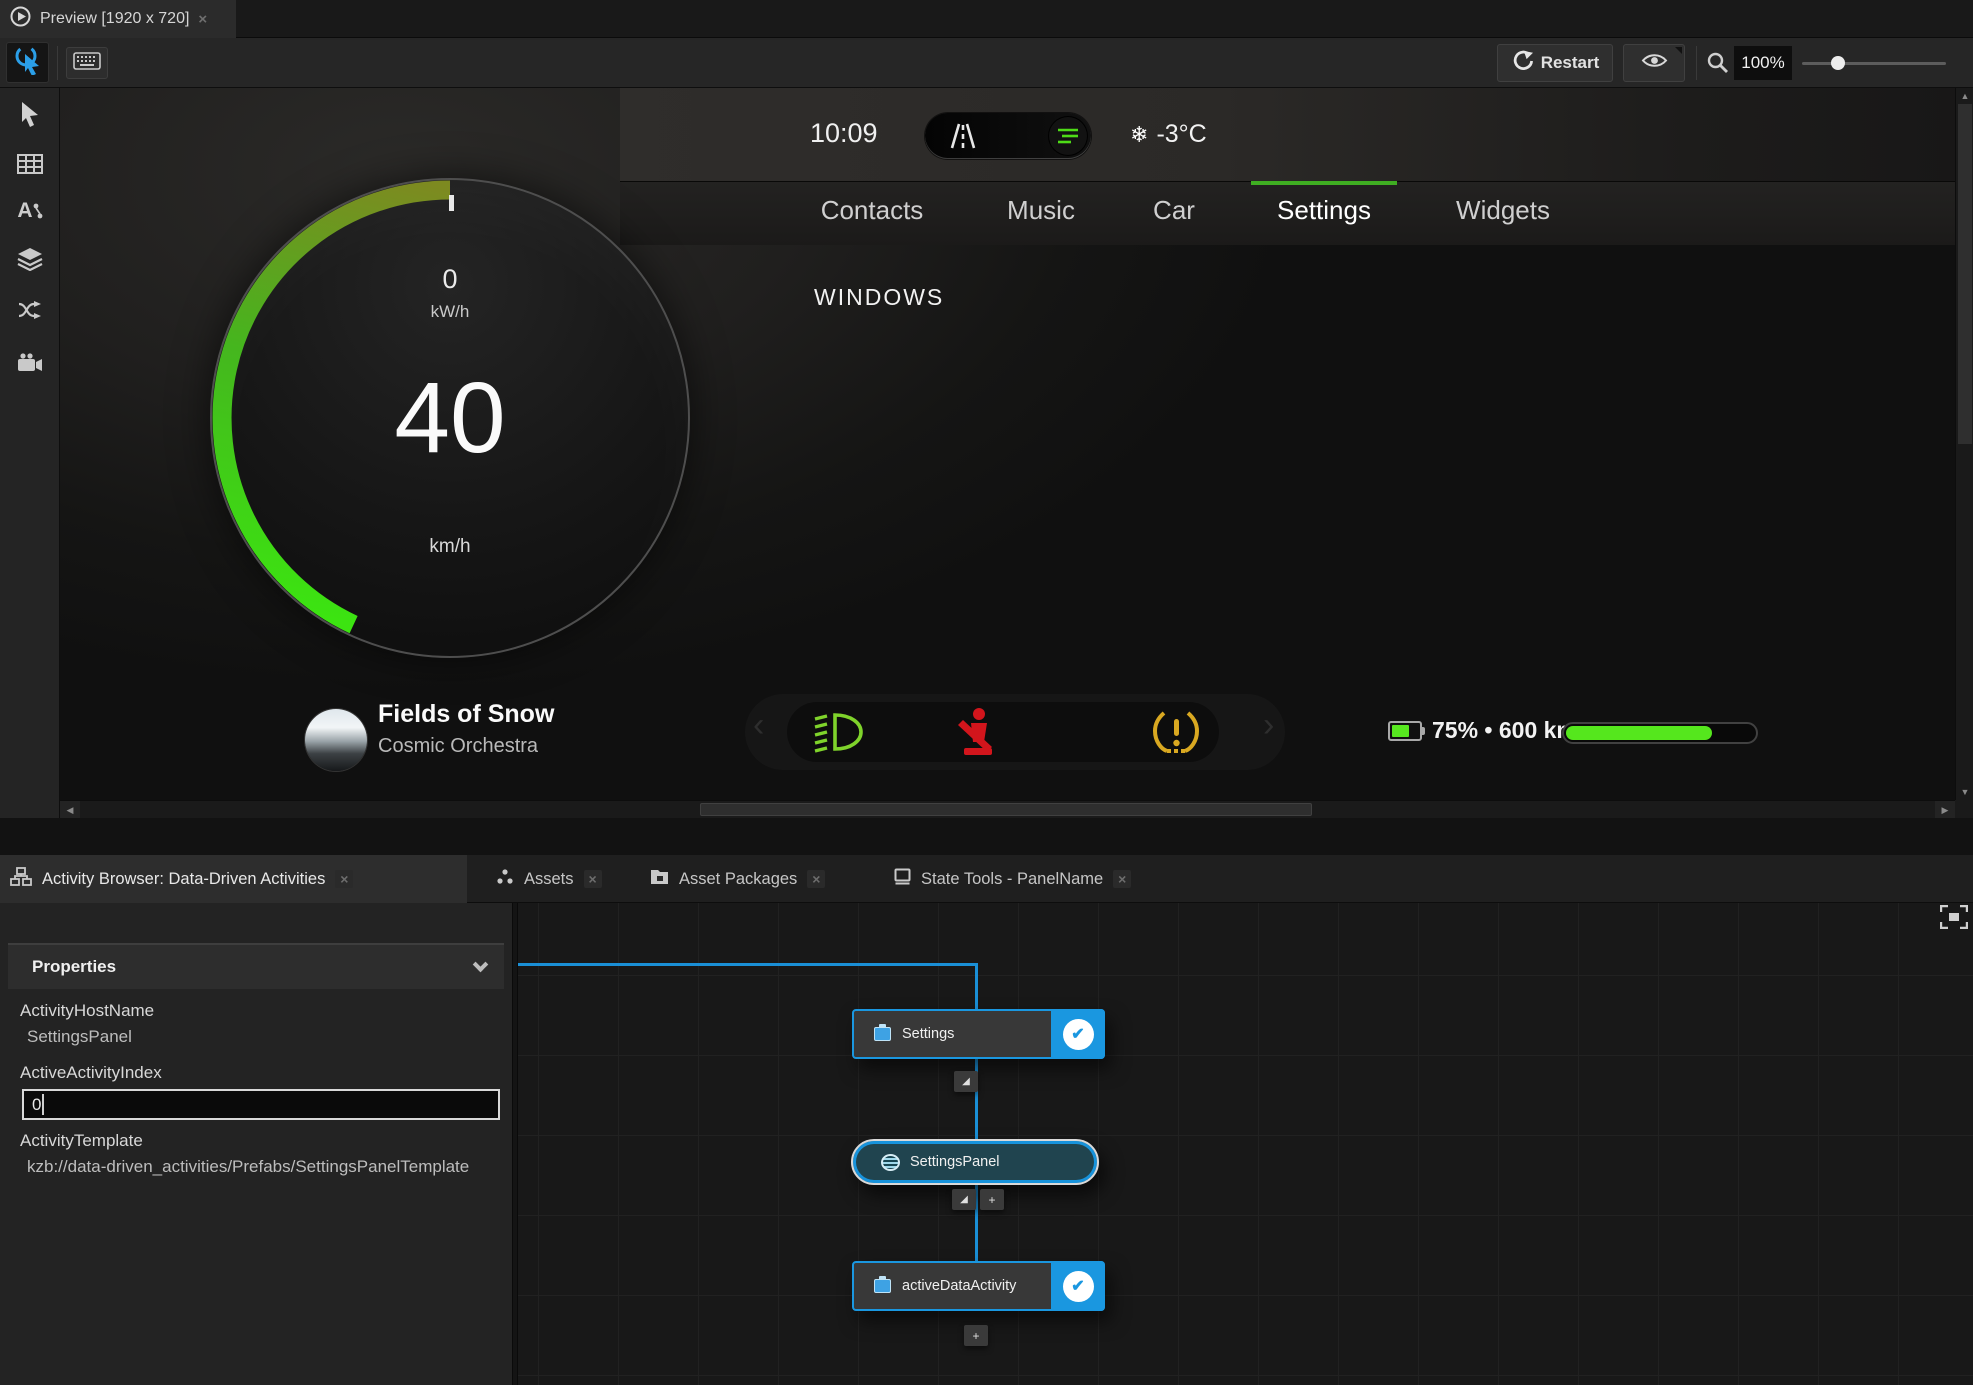 The image size is (1973, 1385). I want to click on select-tool-button, so click(30, 117).